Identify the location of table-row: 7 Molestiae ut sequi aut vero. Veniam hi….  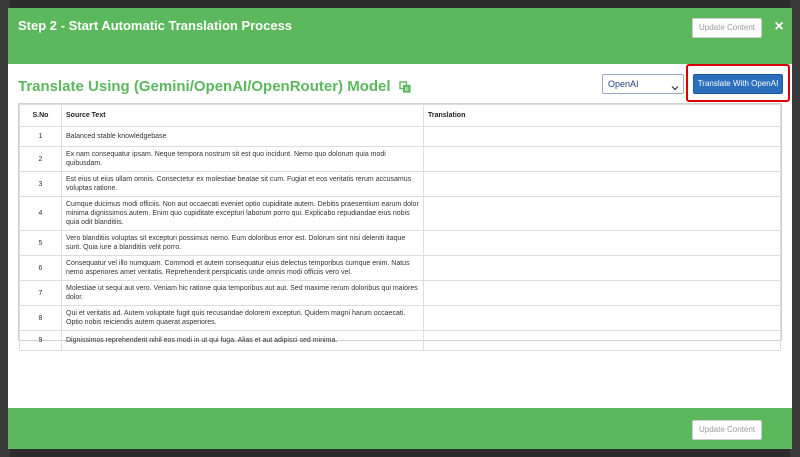
(400, 293).